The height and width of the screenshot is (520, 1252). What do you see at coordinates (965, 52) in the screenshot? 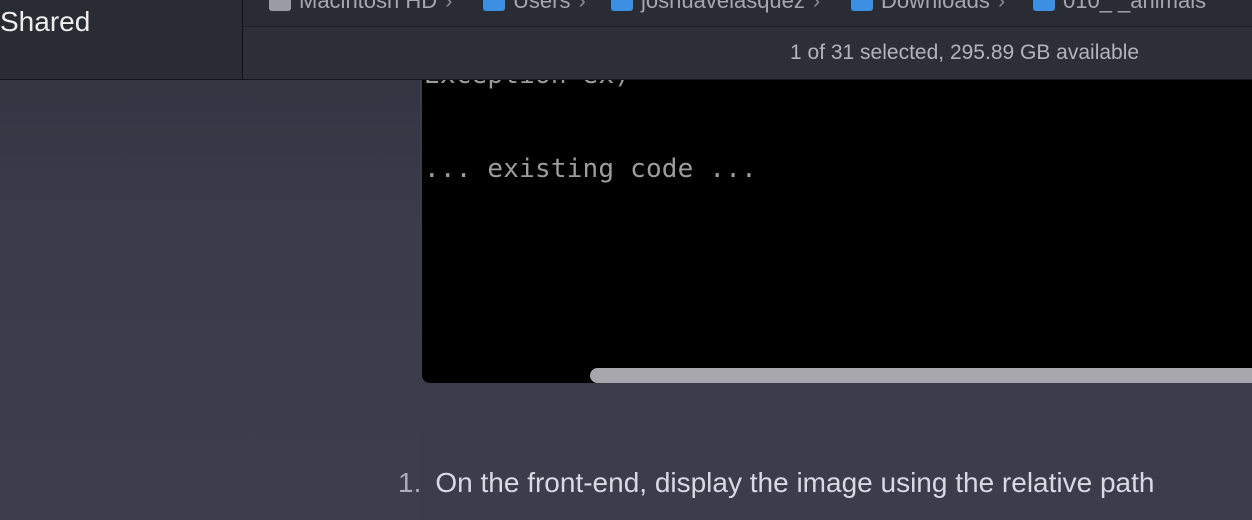
I see `status-bar-text: 1 of 31 selected, 295.89 GB available` at bounding box center [965, 52].